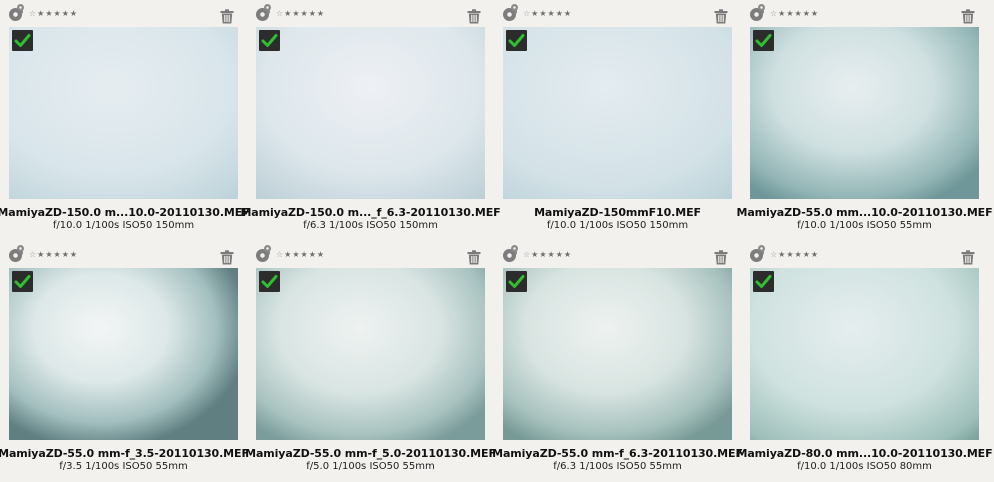 This screenshot has height=482, width=994. I want to click on image-thumbnail-card: ☆★★★★★ MamiyaZD-55.0 mm-f_3.5-20110130.M, so click(124, 361).